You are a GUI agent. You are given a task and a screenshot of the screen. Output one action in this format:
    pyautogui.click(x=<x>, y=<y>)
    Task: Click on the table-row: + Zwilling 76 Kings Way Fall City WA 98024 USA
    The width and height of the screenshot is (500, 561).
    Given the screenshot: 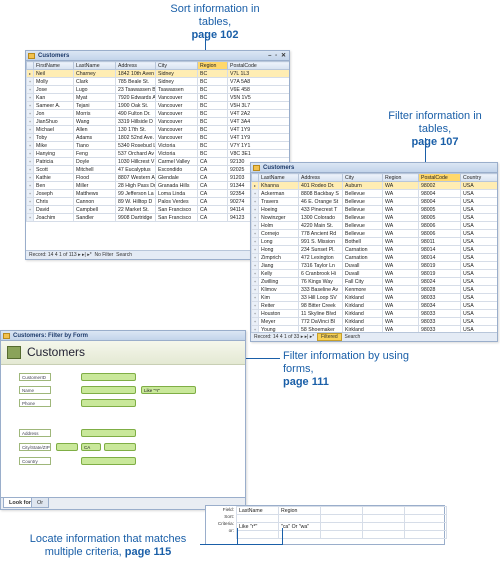 What is the action you would take?
    pyautogui.click(x=374, y=281)
    